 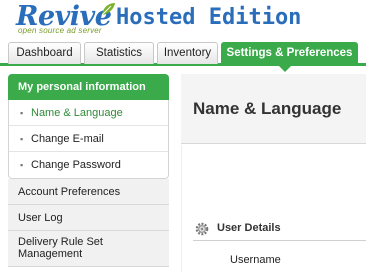 I want to click on sidebar-item-name-language: ▪ Name & Language, so click(x=88, y=113).